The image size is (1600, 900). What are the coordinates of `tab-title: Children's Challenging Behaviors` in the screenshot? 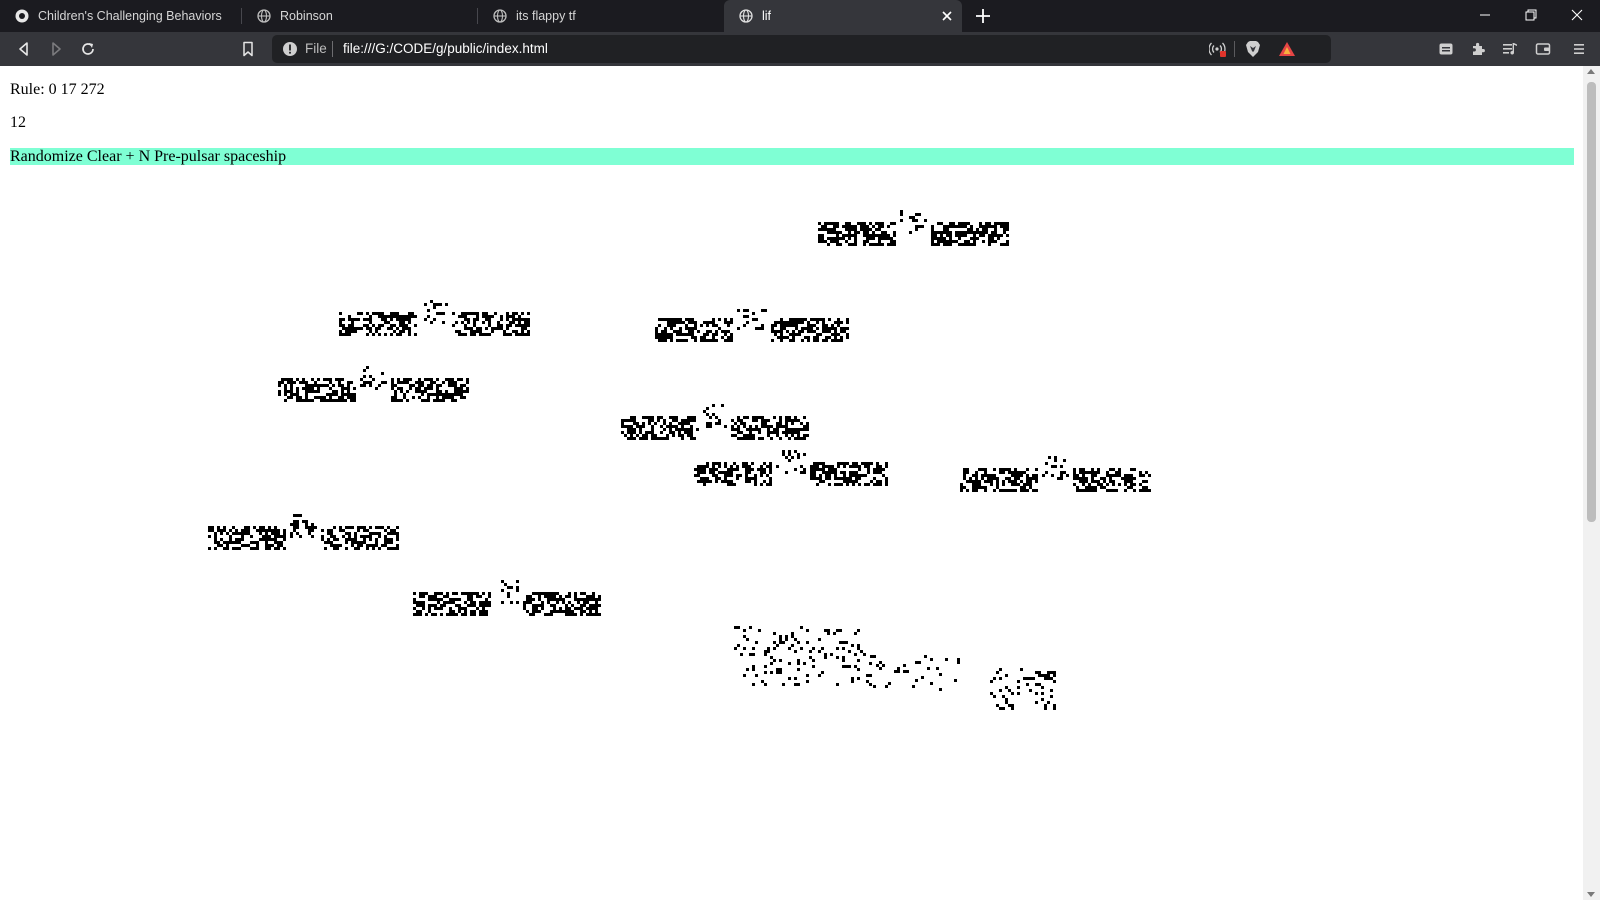 It's located at (130, 16).